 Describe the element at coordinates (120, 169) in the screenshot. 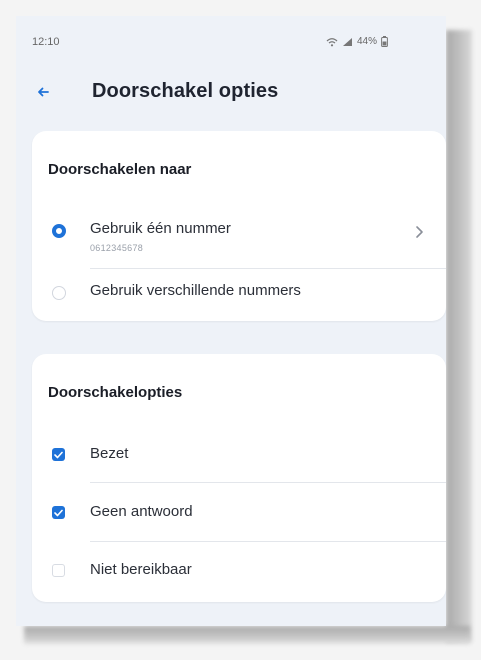

I see `forward-to-title: Doorschakelen naar` at that location.